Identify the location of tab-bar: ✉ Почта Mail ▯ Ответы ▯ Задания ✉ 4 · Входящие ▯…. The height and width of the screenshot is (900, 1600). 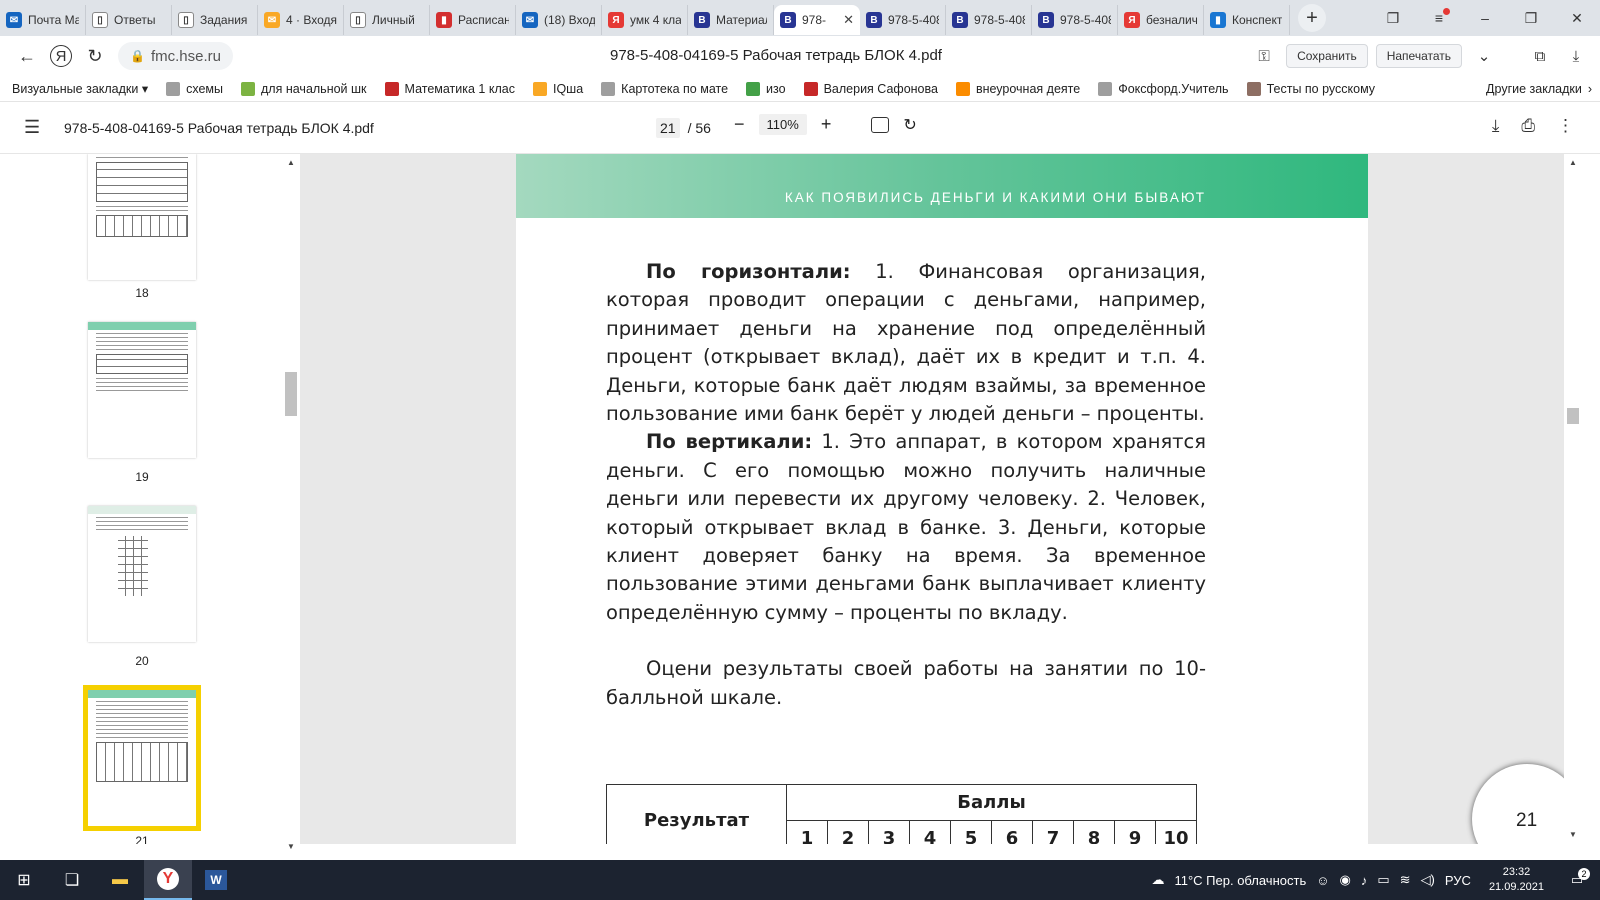
(800, 18).